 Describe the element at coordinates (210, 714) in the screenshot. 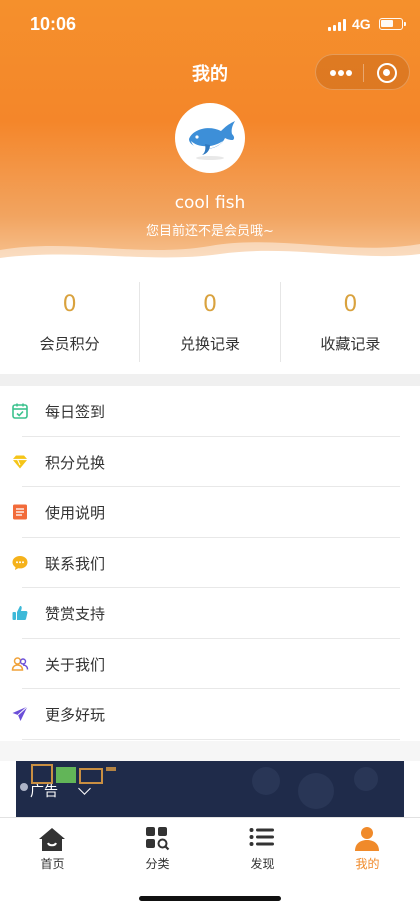

I see `menu-item-more-fun: 更多好玩` at that location.